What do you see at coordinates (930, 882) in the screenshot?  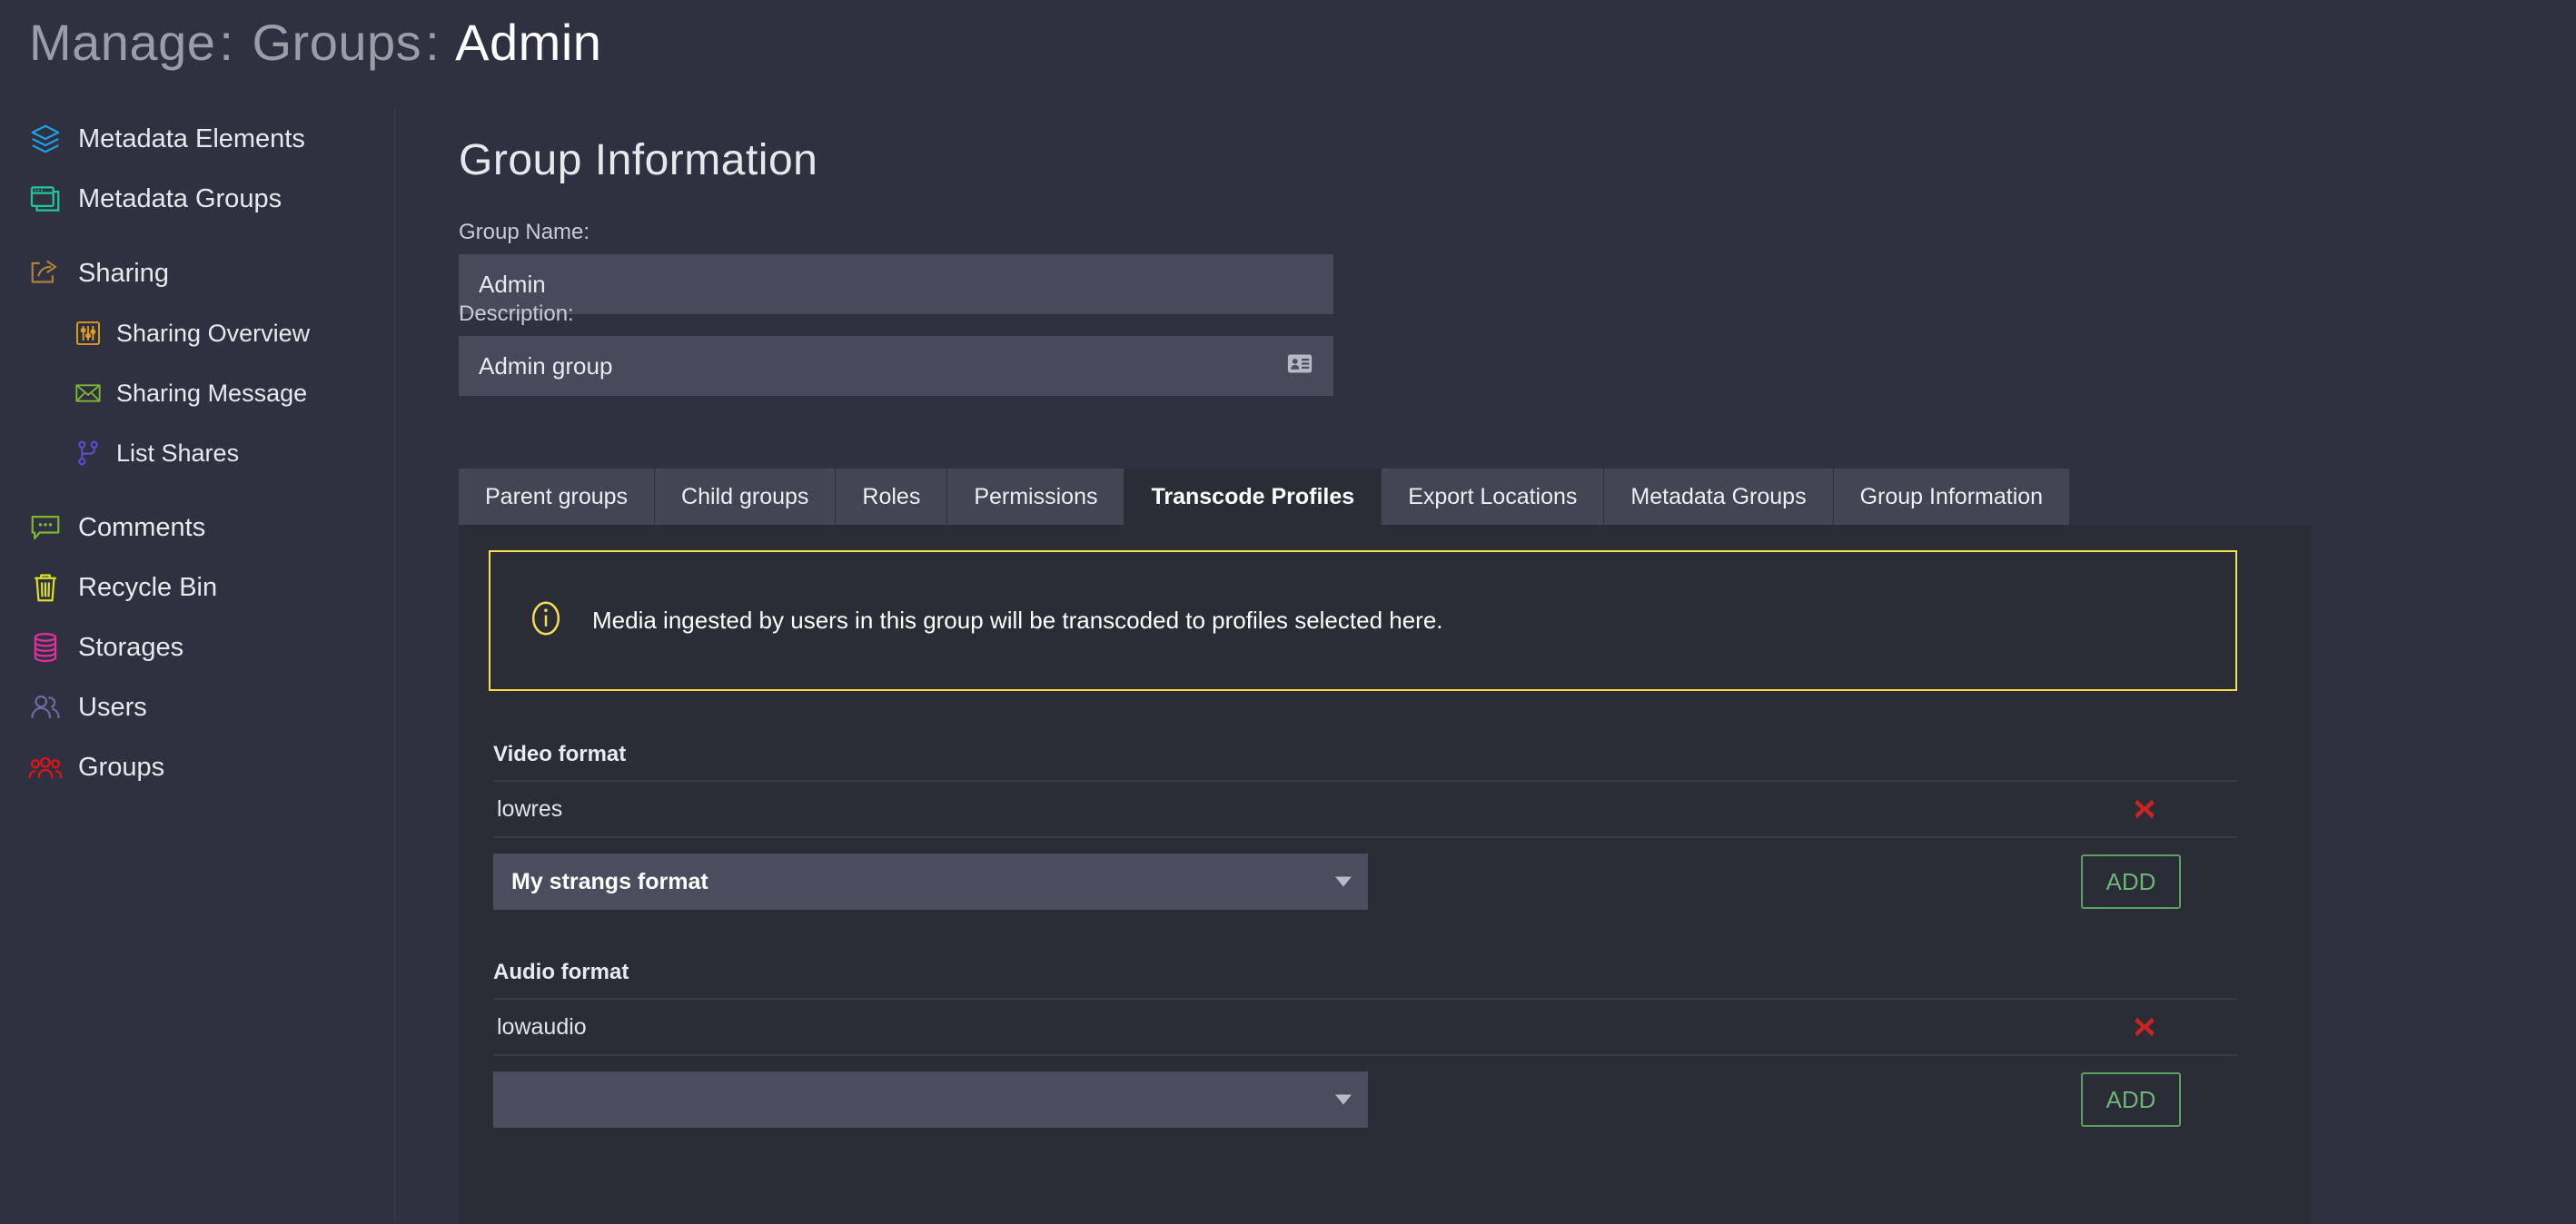 I see `video-format-select: My strangs format` at bounding box center [930, 882].